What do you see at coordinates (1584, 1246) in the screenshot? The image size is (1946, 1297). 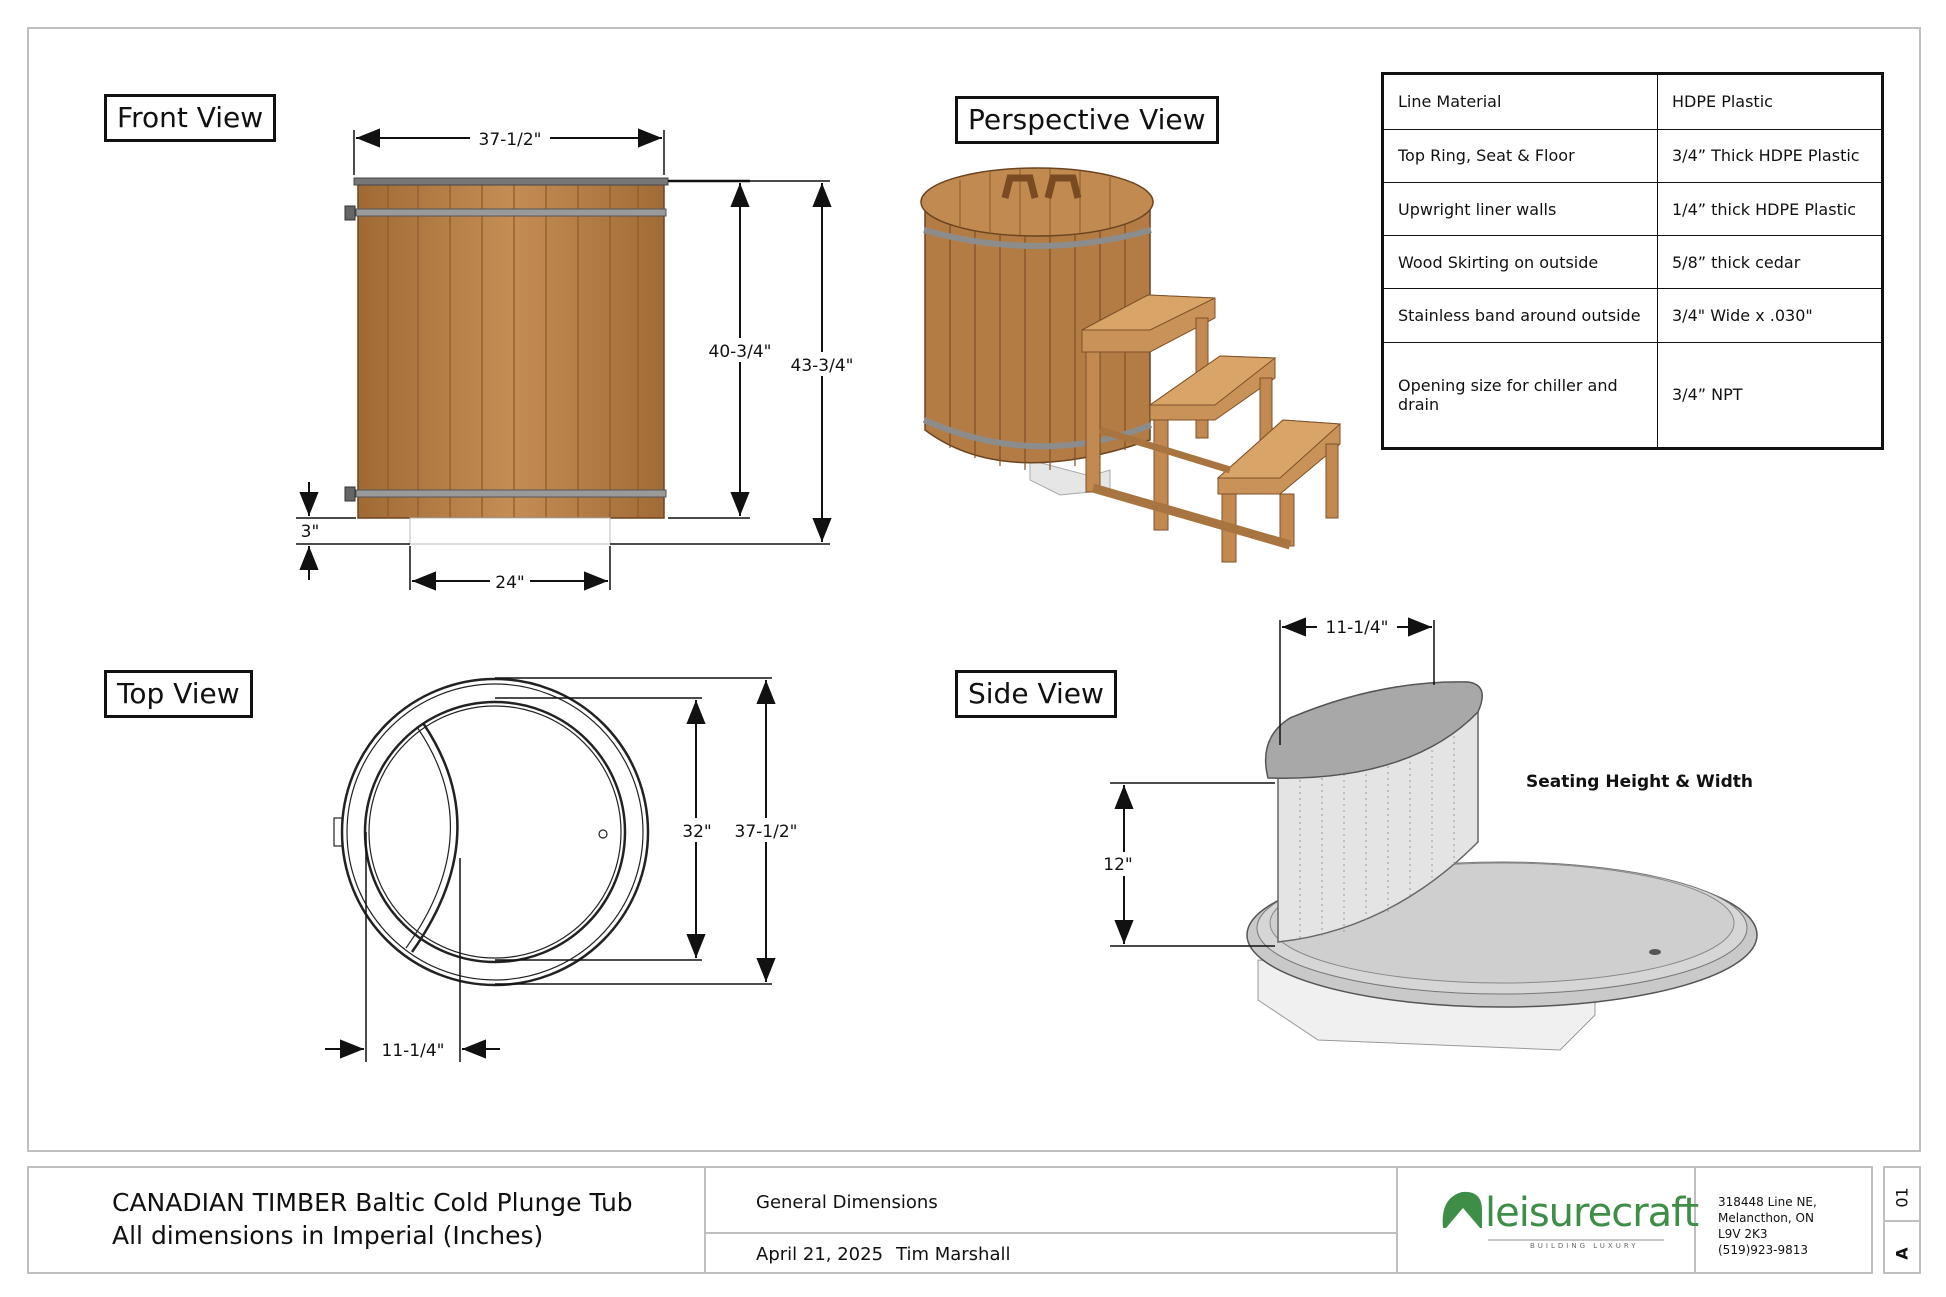 I see `logo-tagline: BUILDING LUXURY` at bounding box center [1584, 1246].